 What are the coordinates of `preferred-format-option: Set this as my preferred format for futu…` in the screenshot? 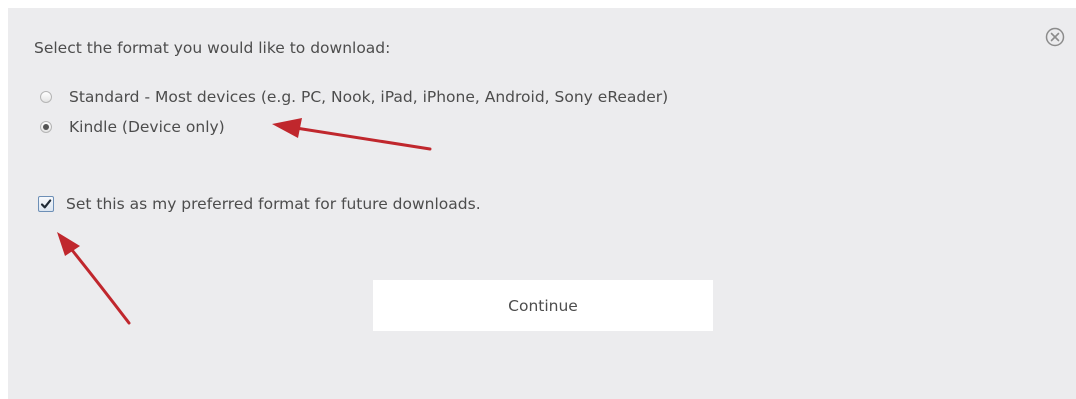 It's located at (259, 204).